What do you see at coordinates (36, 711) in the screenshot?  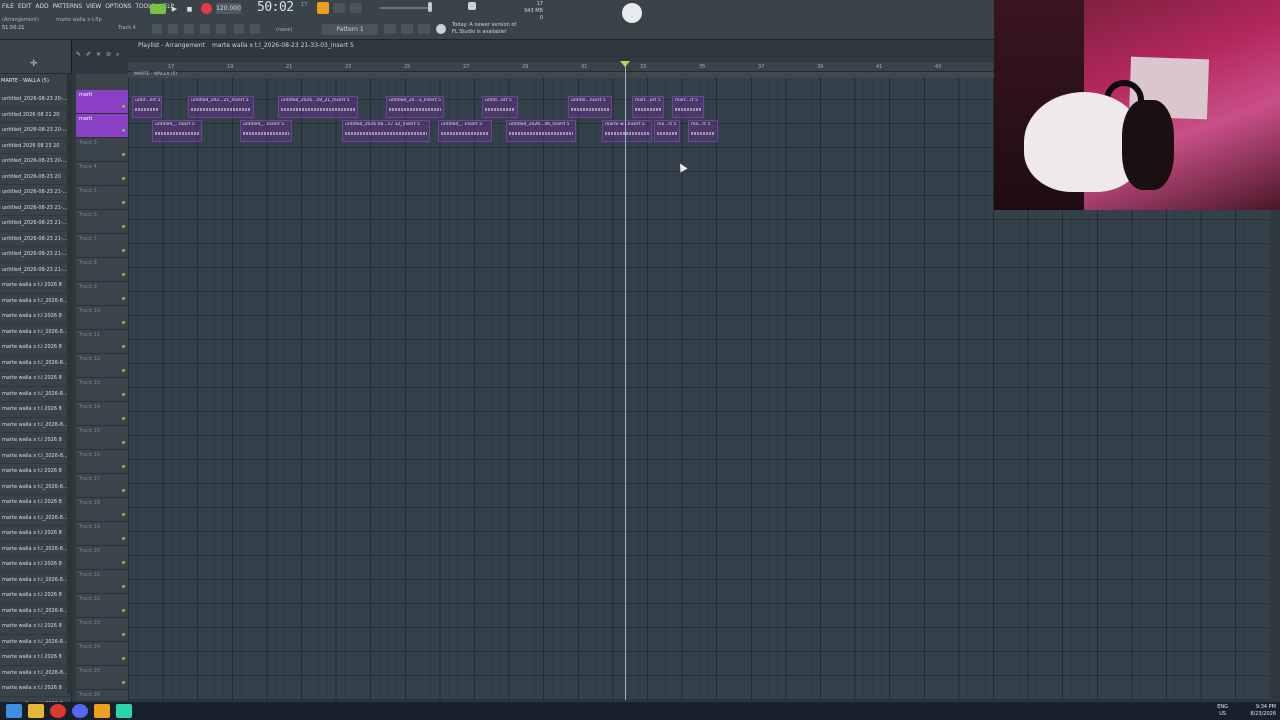 I see `file-explorer-icon` at bounding box center [36, 711].